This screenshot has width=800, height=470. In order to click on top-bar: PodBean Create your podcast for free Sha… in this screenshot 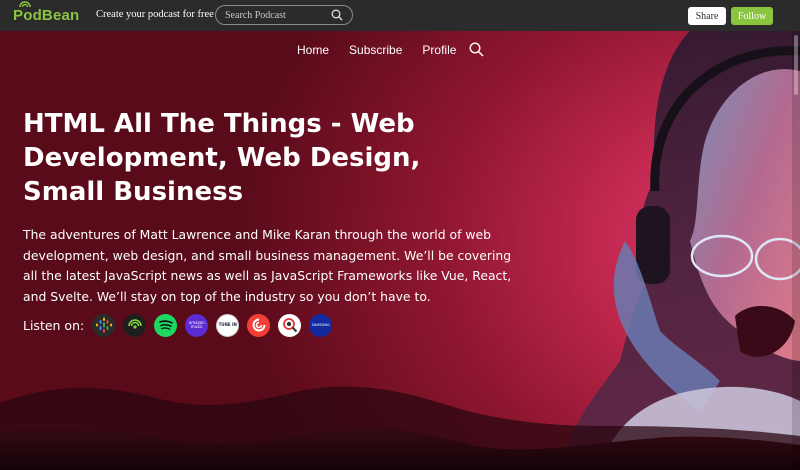, I will do `click(400, 15)`.